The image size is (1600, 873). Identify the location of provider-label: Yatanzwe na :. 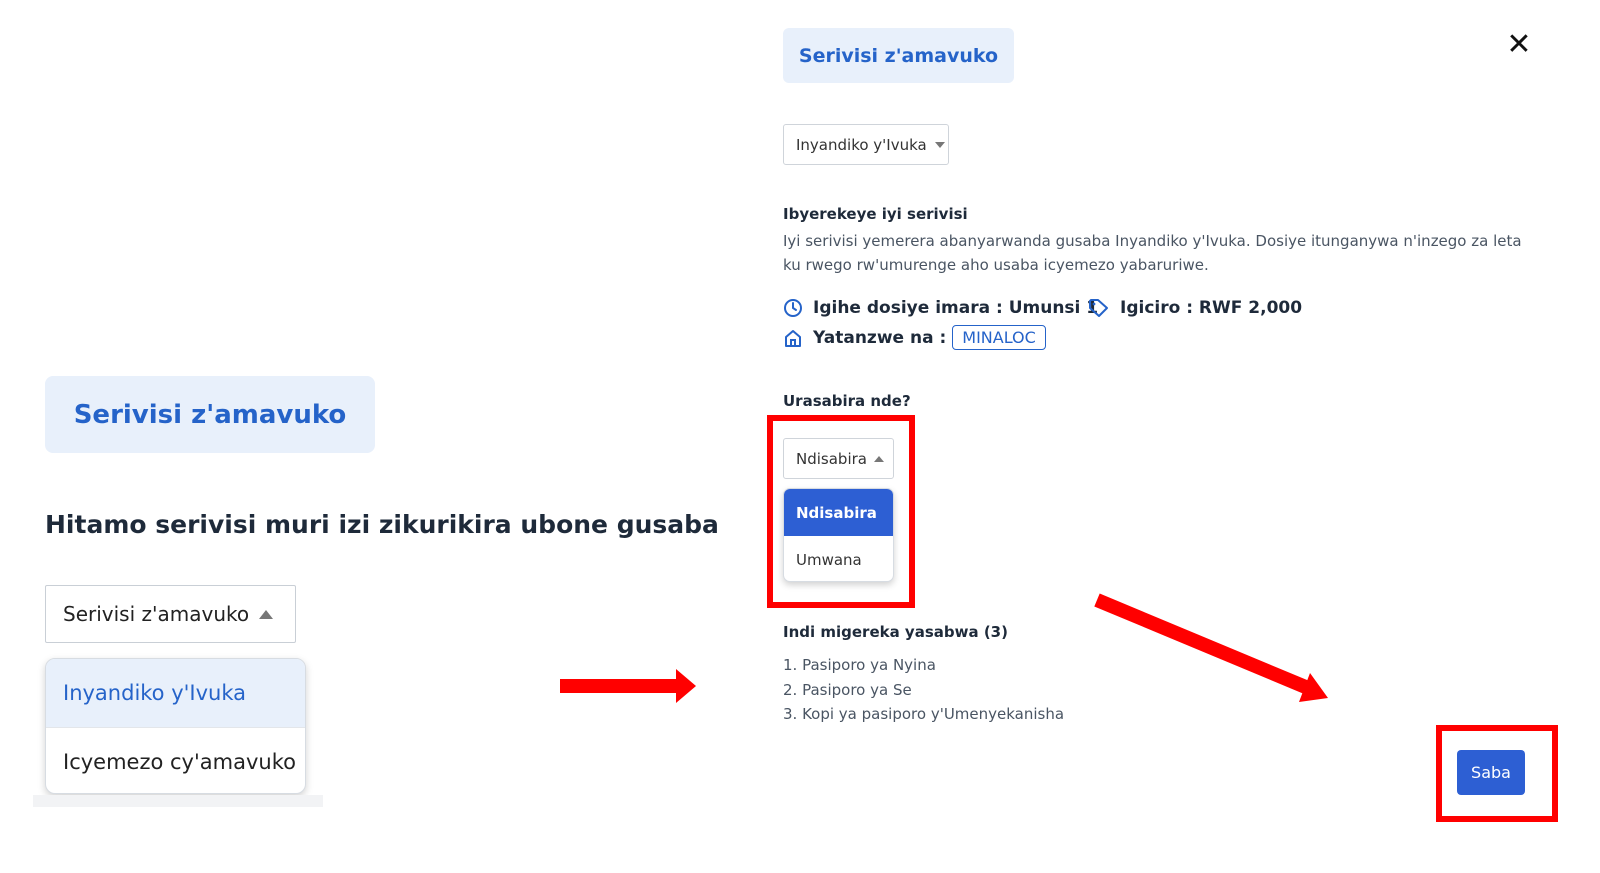
(880, 337).